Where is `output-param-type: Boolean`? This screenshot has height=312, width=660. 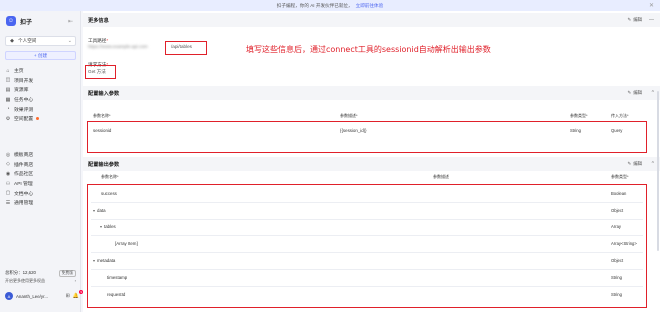
output-param-type: Boolean is located at coordinates (618, 193).